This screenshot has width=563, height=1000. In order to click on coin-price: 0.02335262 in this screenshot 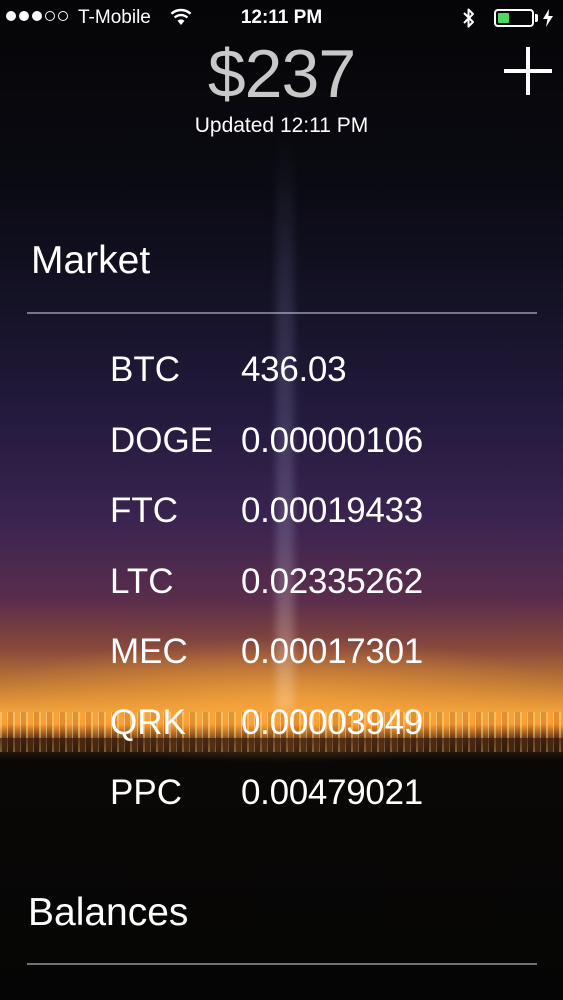, I will do `click(332, 581)`.